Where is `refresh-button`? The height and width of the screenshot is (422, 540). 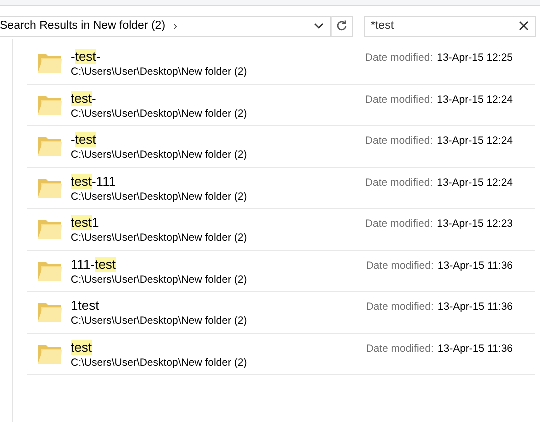 refresh-button is located at coordinates (342, 26).